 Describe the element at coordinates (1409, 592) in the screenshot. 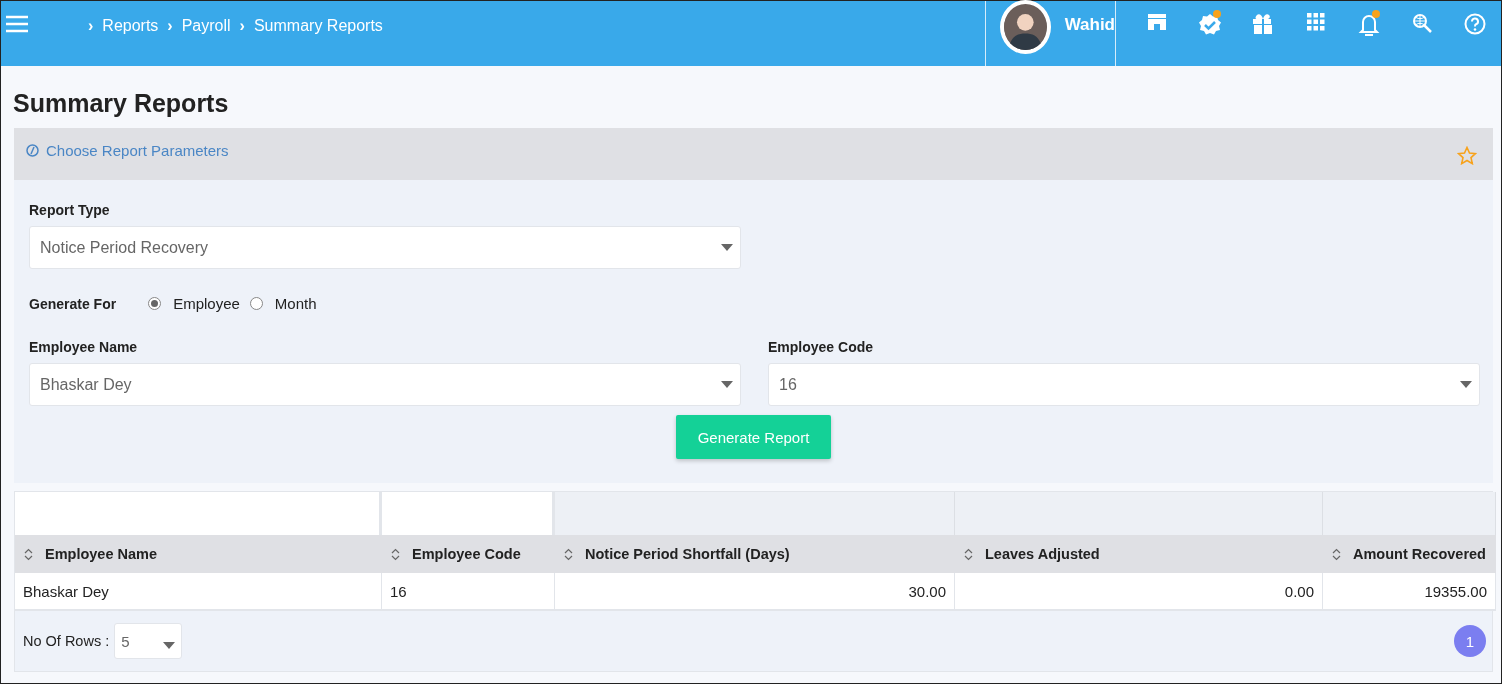

I see `table-cell: 19355.00` at that location.